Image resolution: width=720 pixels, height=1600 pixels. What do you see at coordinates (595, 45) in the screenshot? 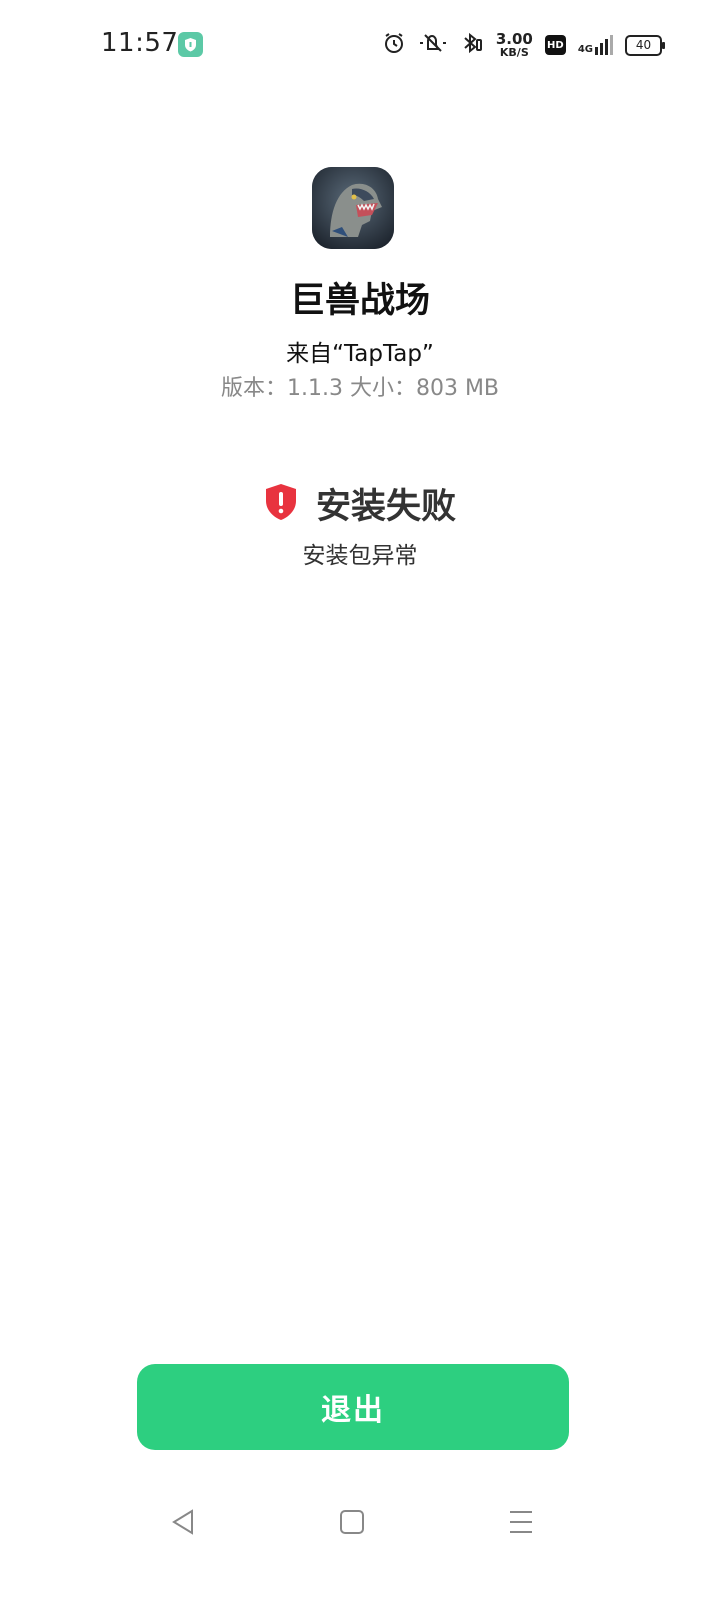
I see `signal-icon: 4G` at bounding box center [595, 45].